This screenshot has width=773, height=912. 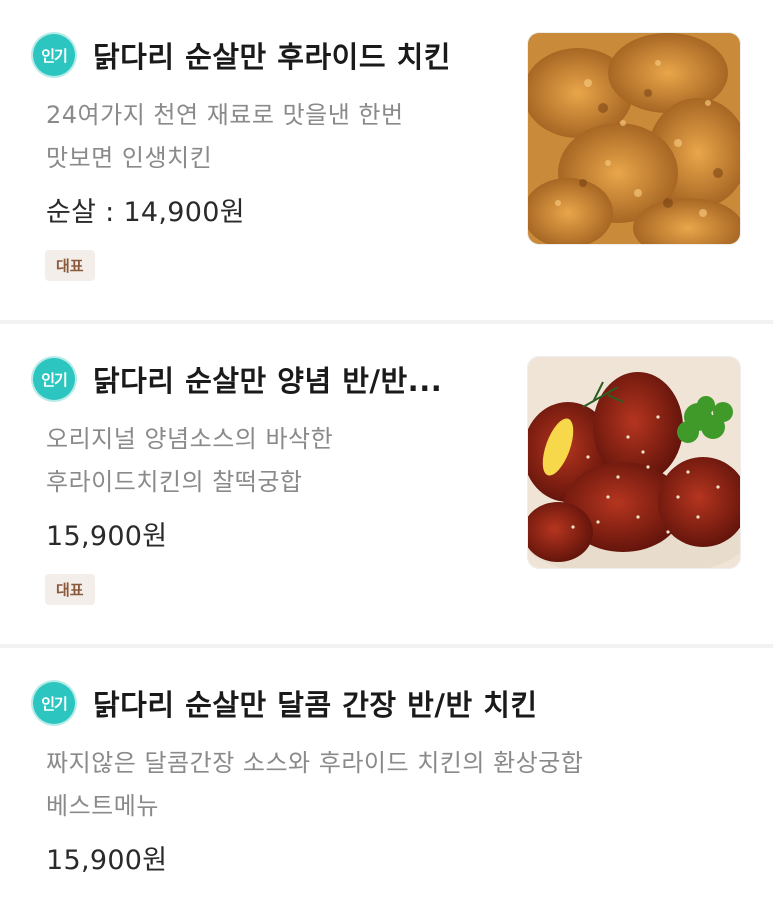 What do you see at coordinates (315, 705) in the screenshot?
I see `menu-item-name: 닭다리 순살만 달콤 간장 반/반 치킨` at bounding box center [315, 705].